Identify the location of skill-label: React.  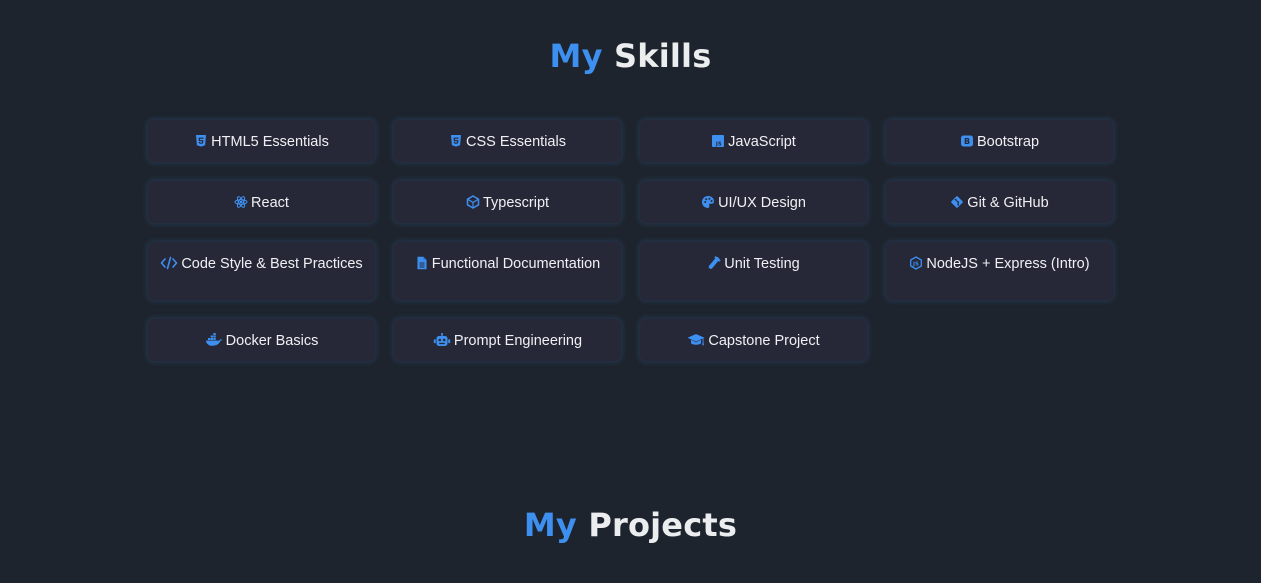
(270, 203).